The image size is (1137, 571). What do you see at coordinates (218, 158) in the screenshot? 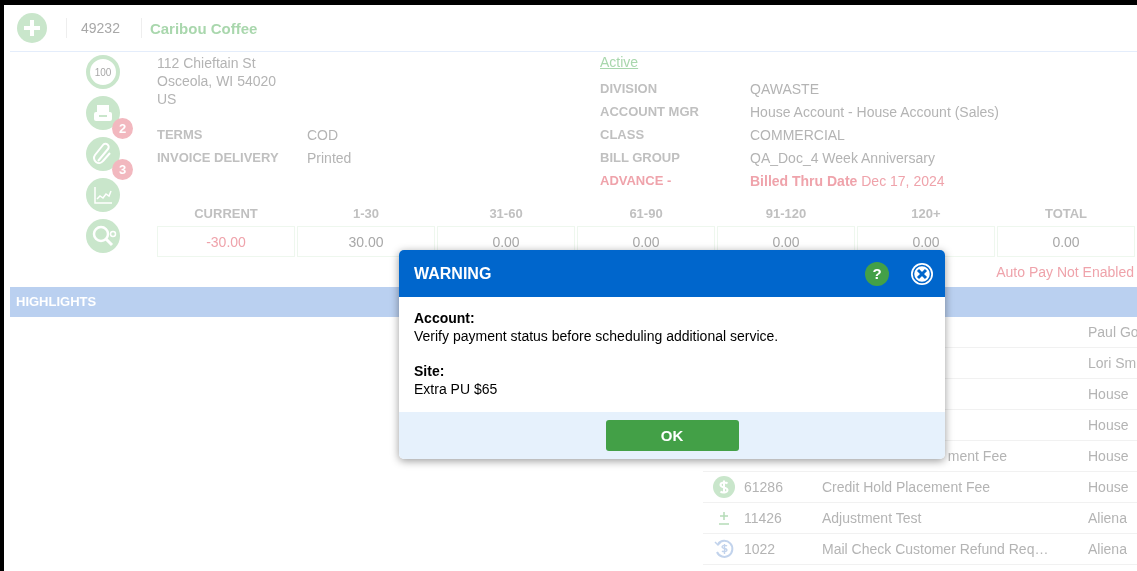
I see `field-label: INVOICE DELIVERY` at bounding box center [218, 158].